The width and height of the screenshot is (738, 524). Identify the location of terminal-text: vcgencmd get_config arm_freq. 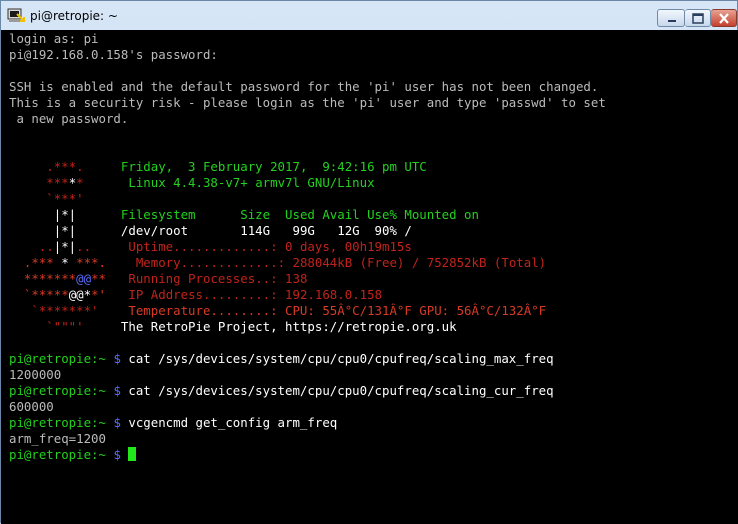
(233, 422).